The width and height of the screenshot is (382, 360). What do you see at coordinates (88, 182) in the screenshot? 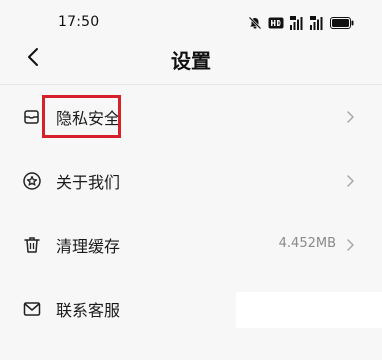
I see `settings-item-label: 关于我们` at bounding box center [88, 182].